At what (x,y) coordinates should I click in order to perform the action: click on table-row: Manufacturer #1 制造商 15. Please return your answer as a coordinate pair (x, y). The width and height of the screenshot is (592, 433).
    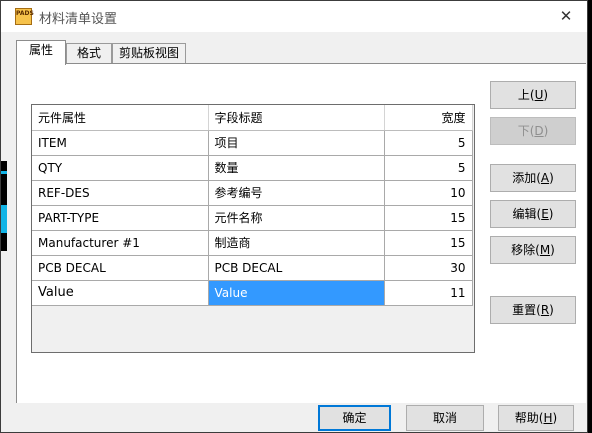
    Looking at the image, I should click on (252, 243).